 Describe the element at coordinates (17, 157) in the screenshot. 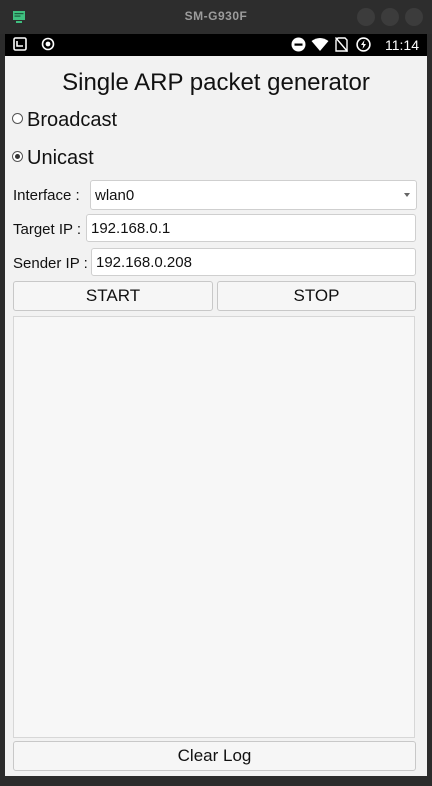

I see `unicast-radio` at that location.